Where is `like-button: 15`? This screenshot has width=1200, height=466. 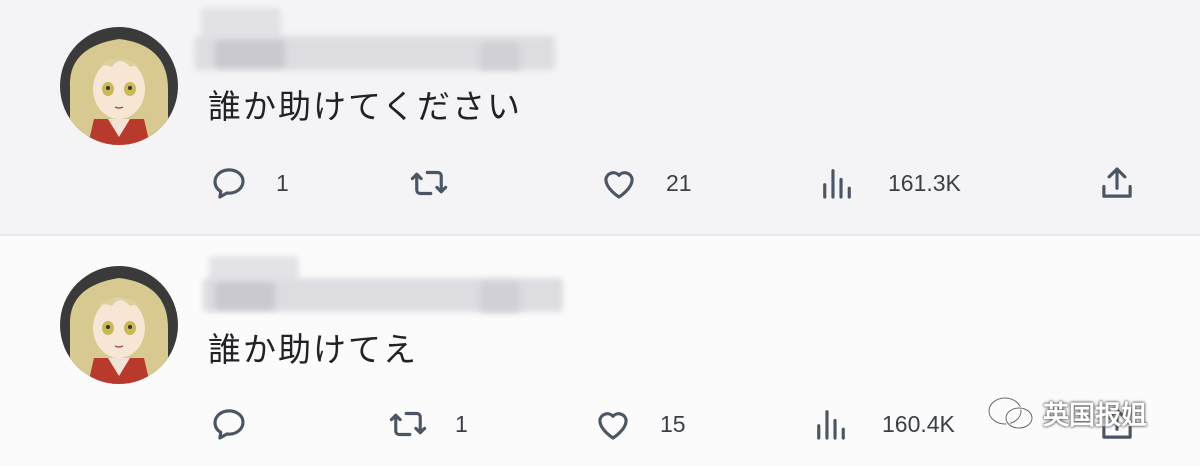 like-button: 15 is located at coordinates (639, 424).